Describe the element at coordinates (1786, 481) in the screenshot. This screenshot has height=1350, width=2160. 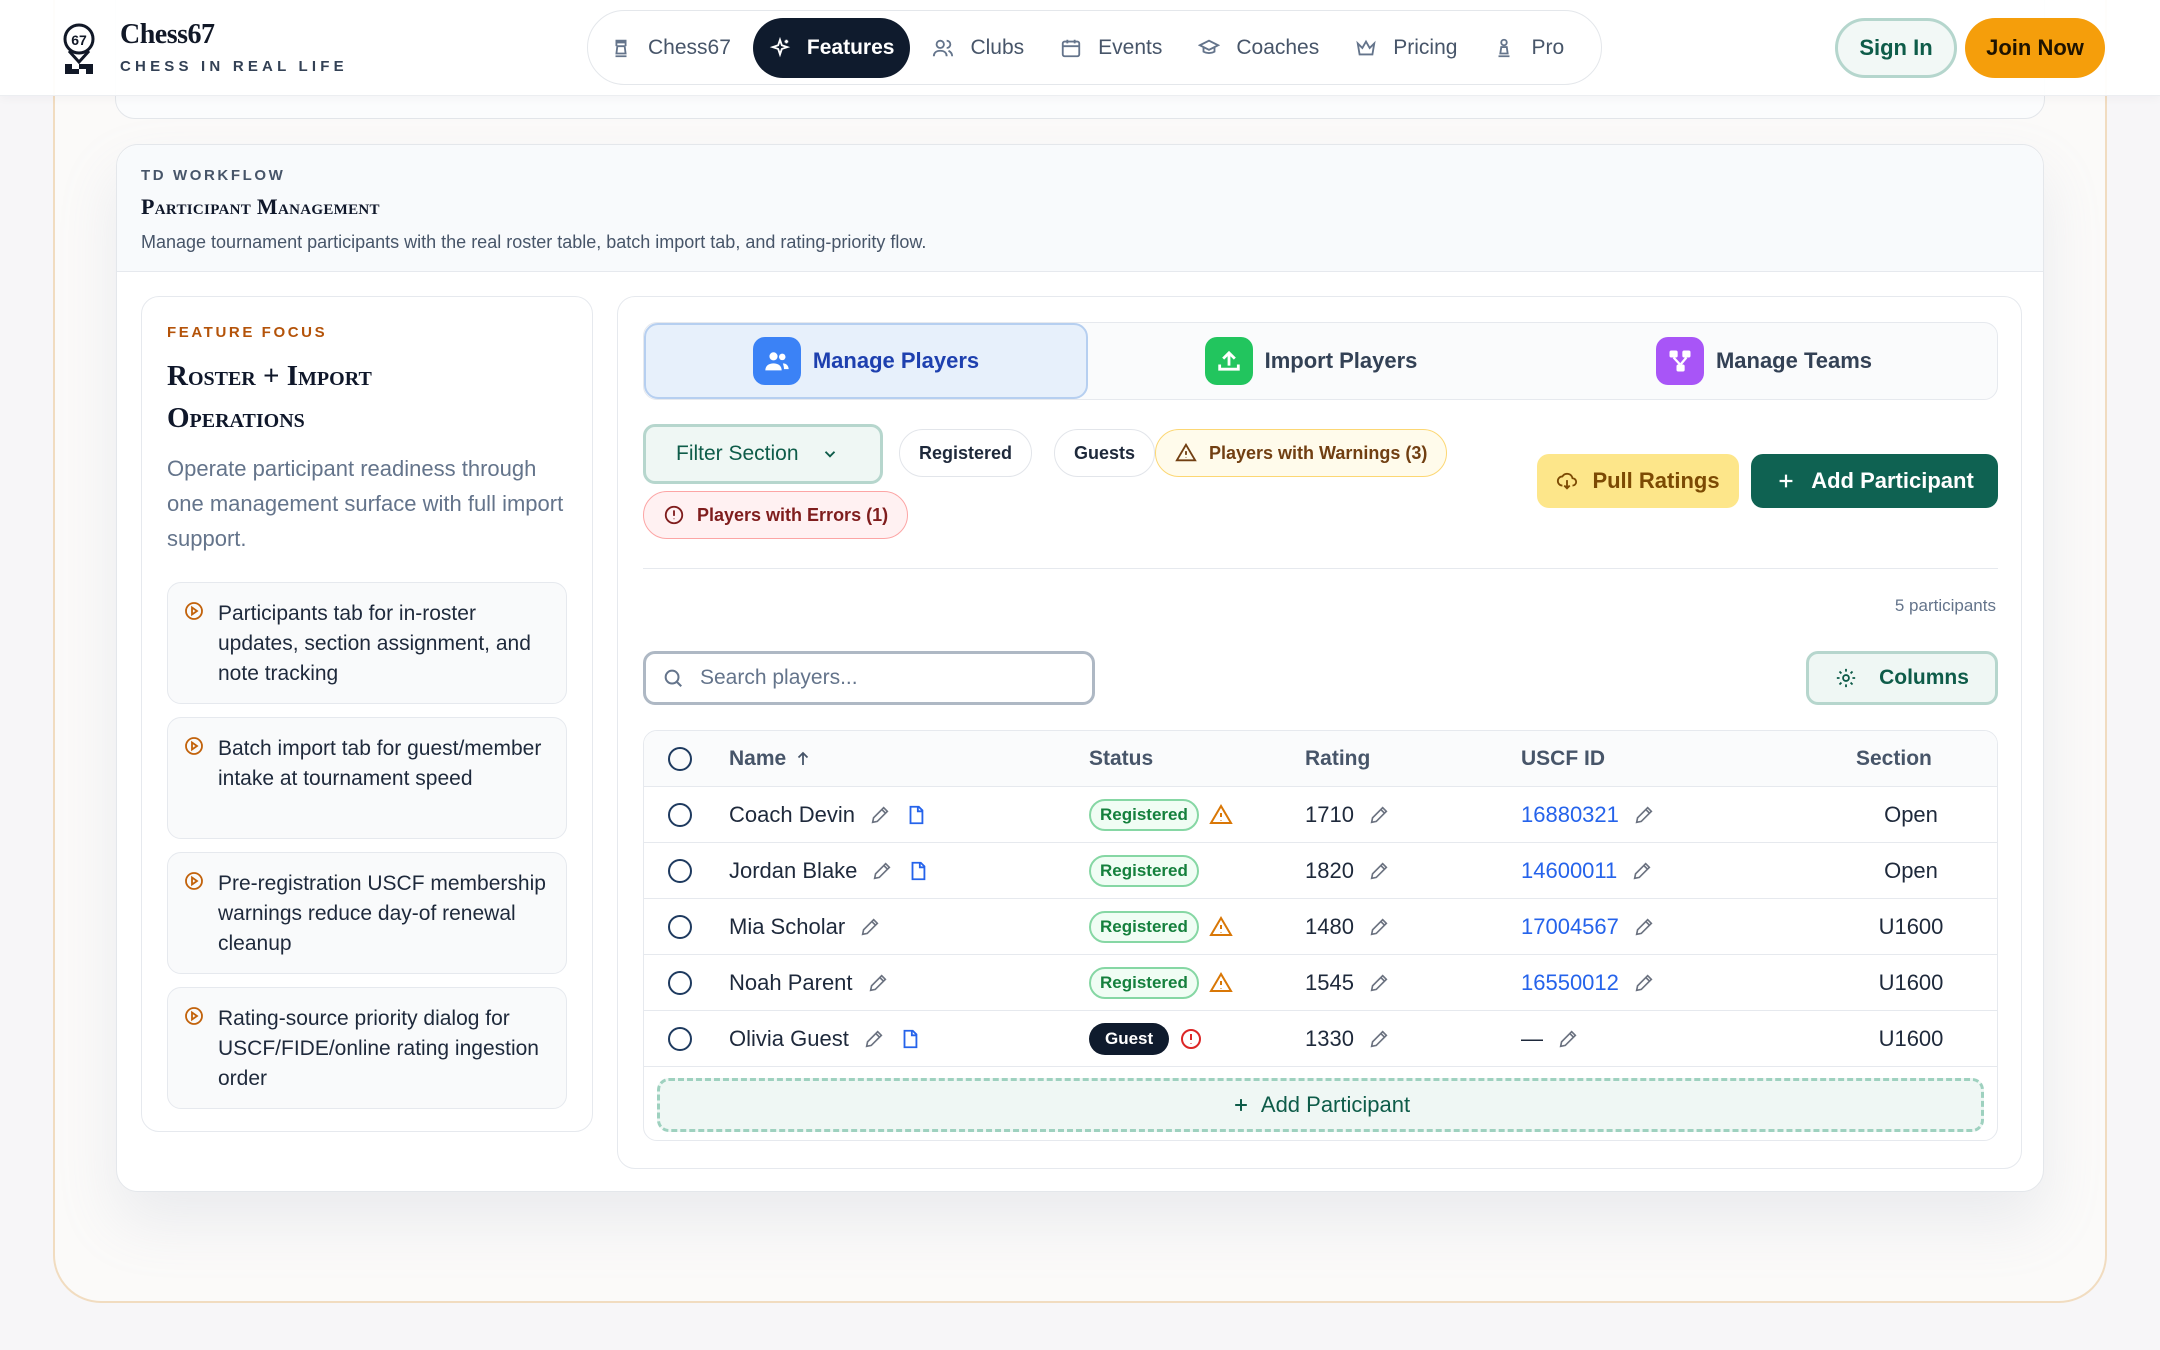
I see `plus-icon` at that location.